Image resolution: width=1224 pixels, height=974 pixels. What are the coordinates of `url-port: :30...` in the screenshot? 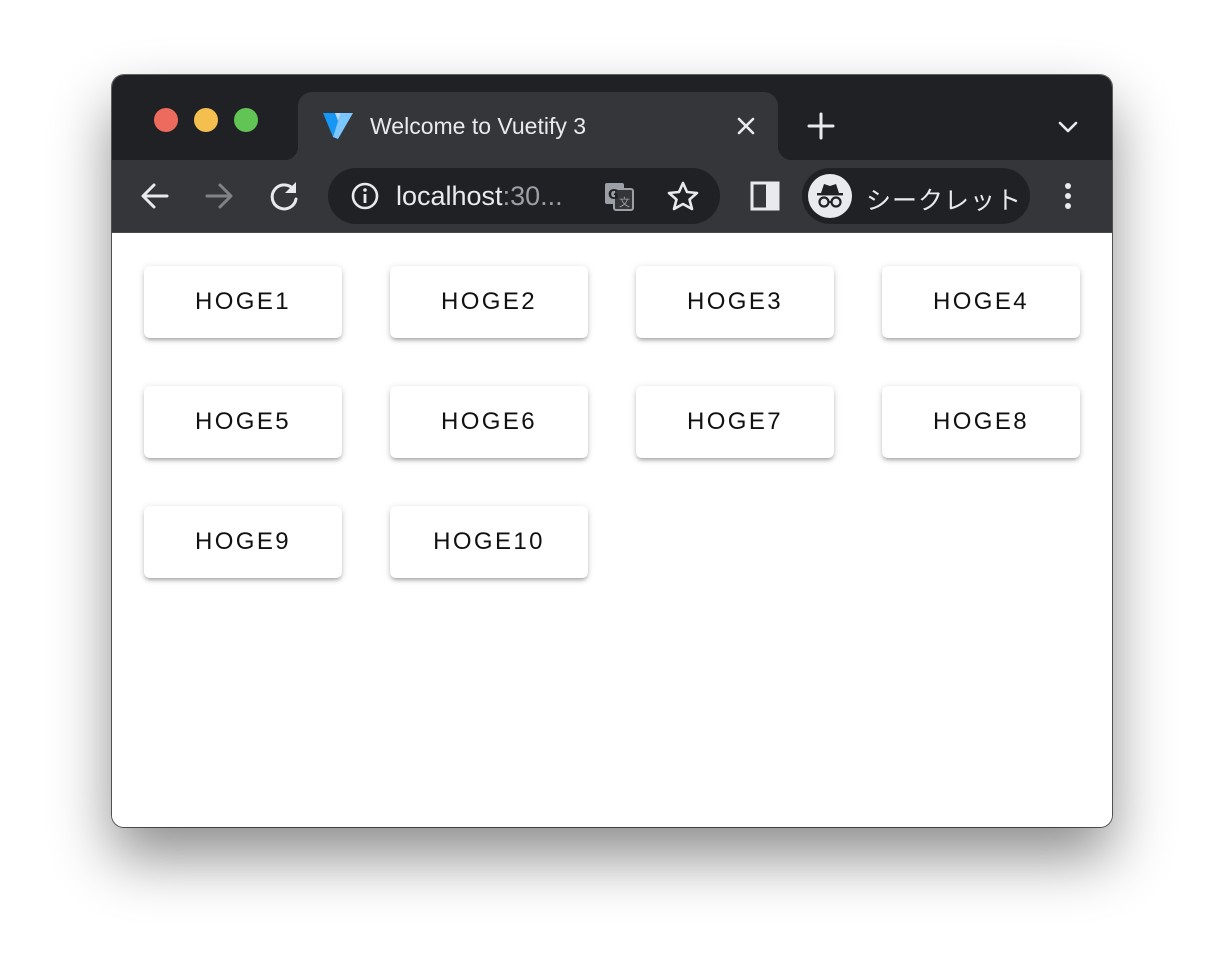 It's located at (532, 196).